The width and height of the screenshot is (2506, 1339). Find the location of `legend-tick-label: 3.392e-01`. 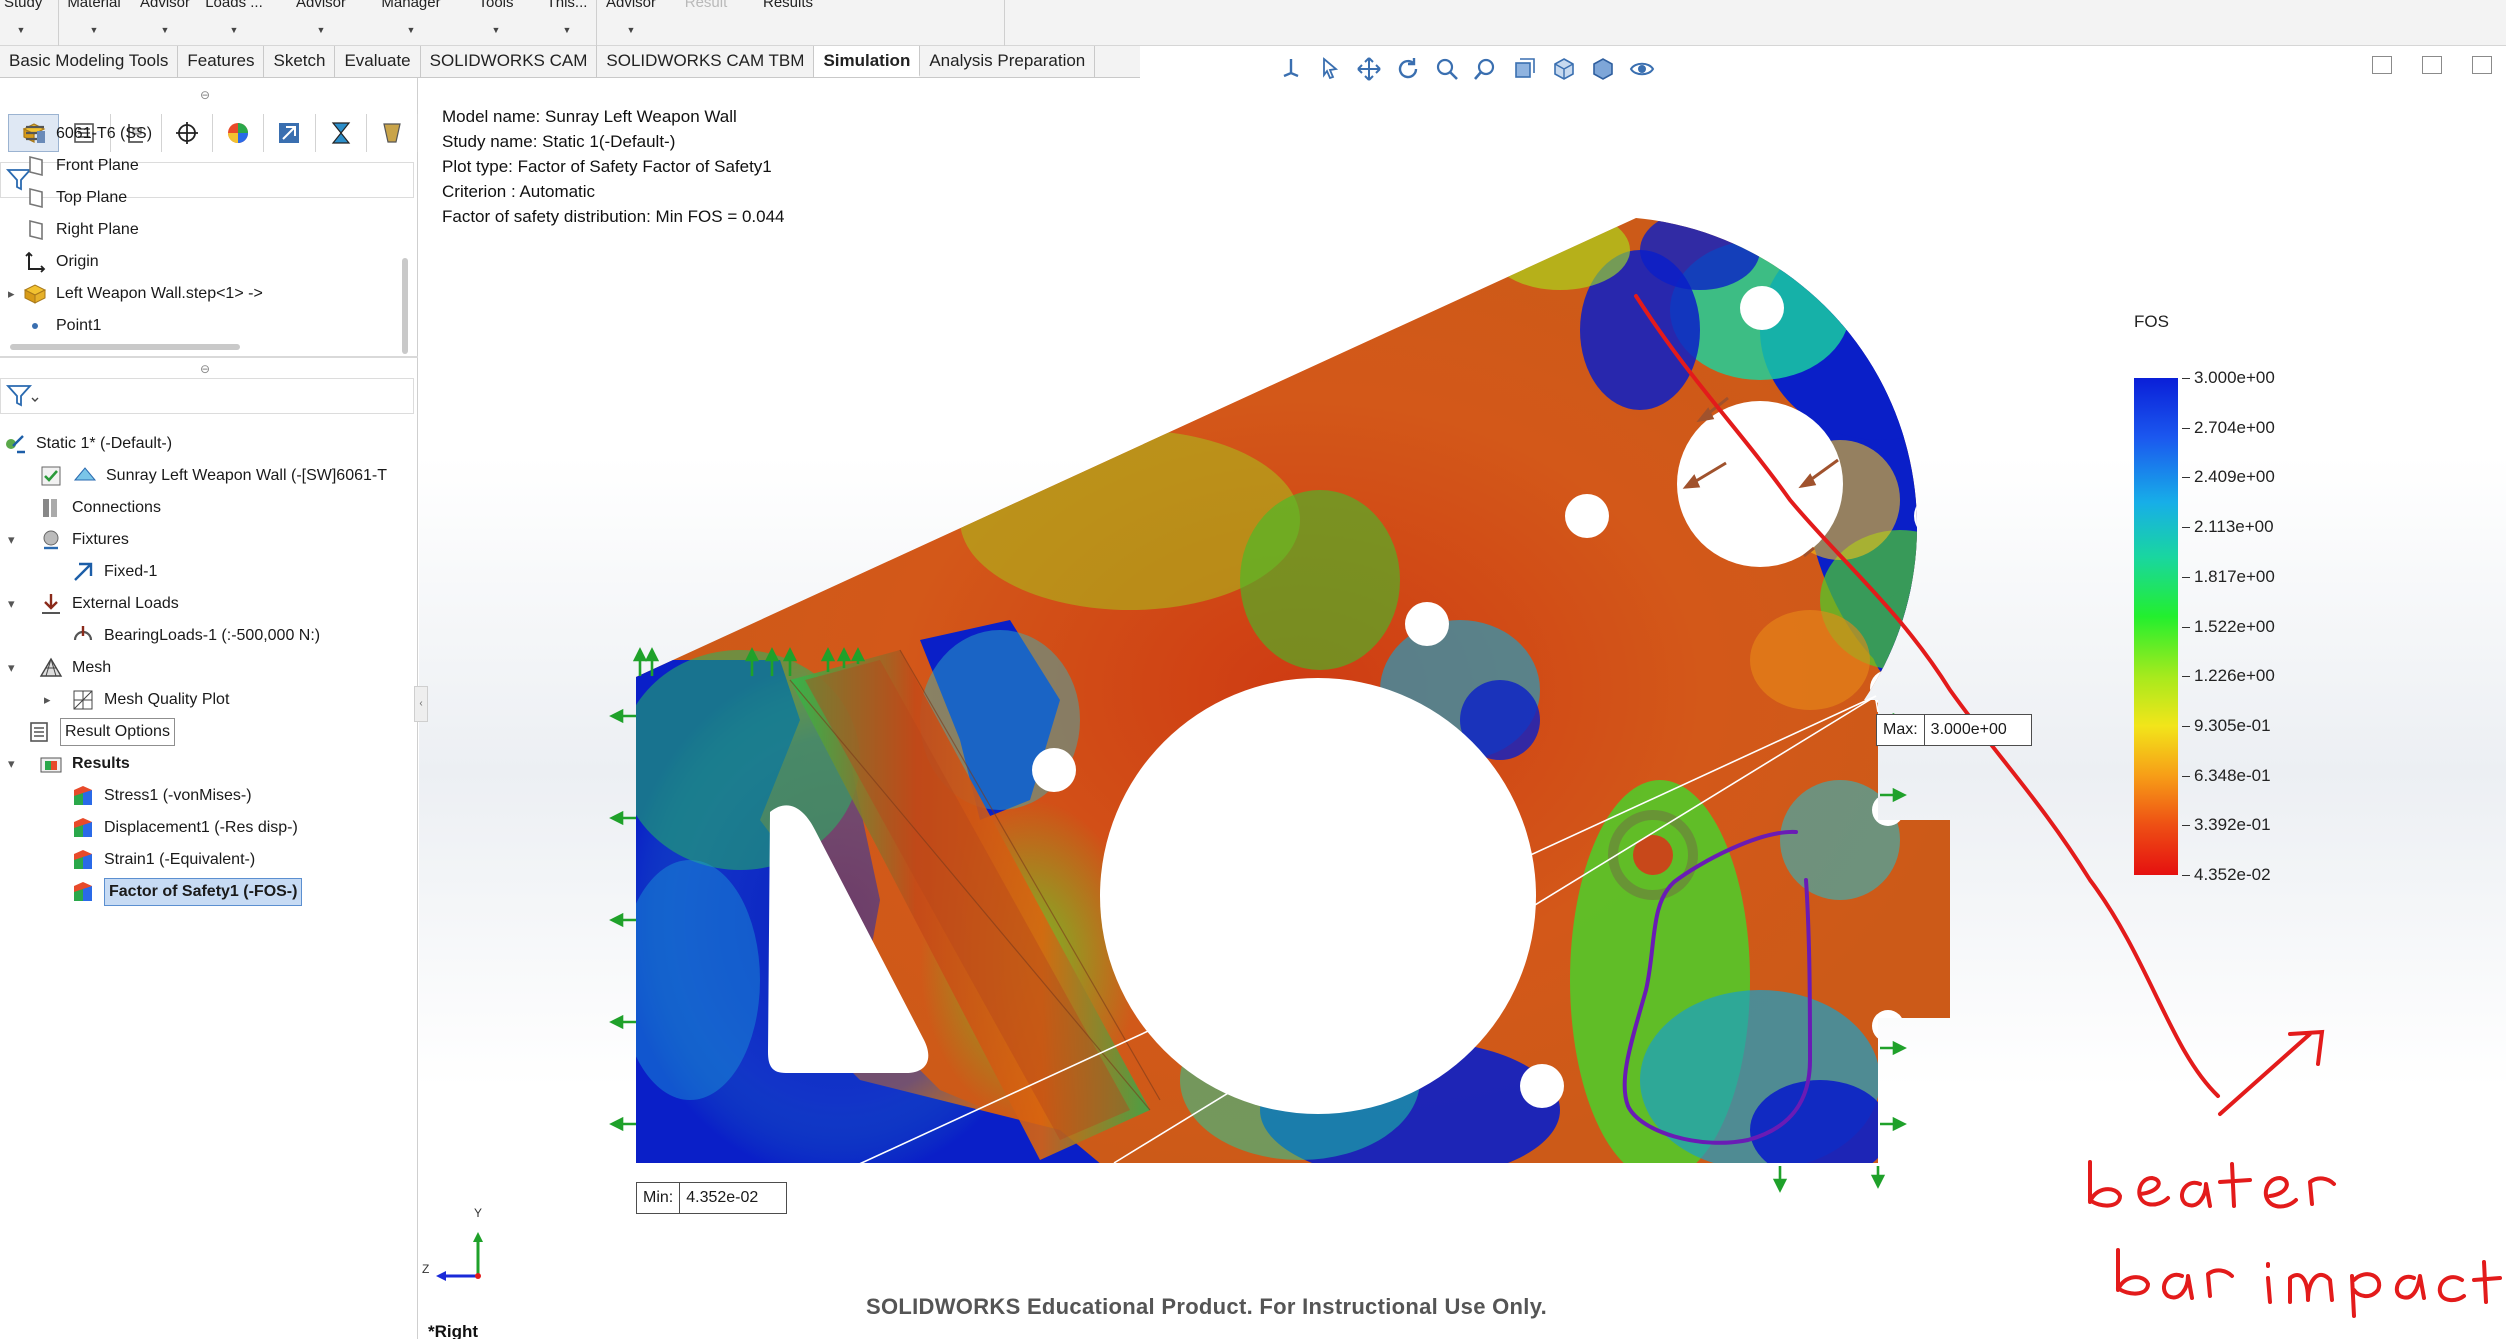

legend-tick-label: 3.392e-01 is located at coordinates (2232, 825).